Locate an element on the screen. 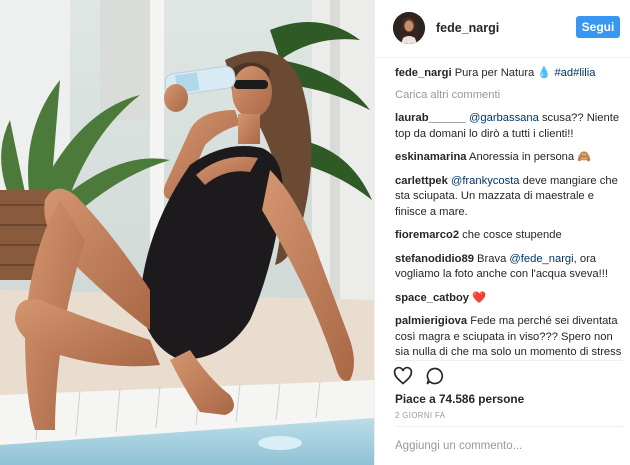 The height and width of the screenshot is (465, 630). avatar is located at coordinates (409, 28).